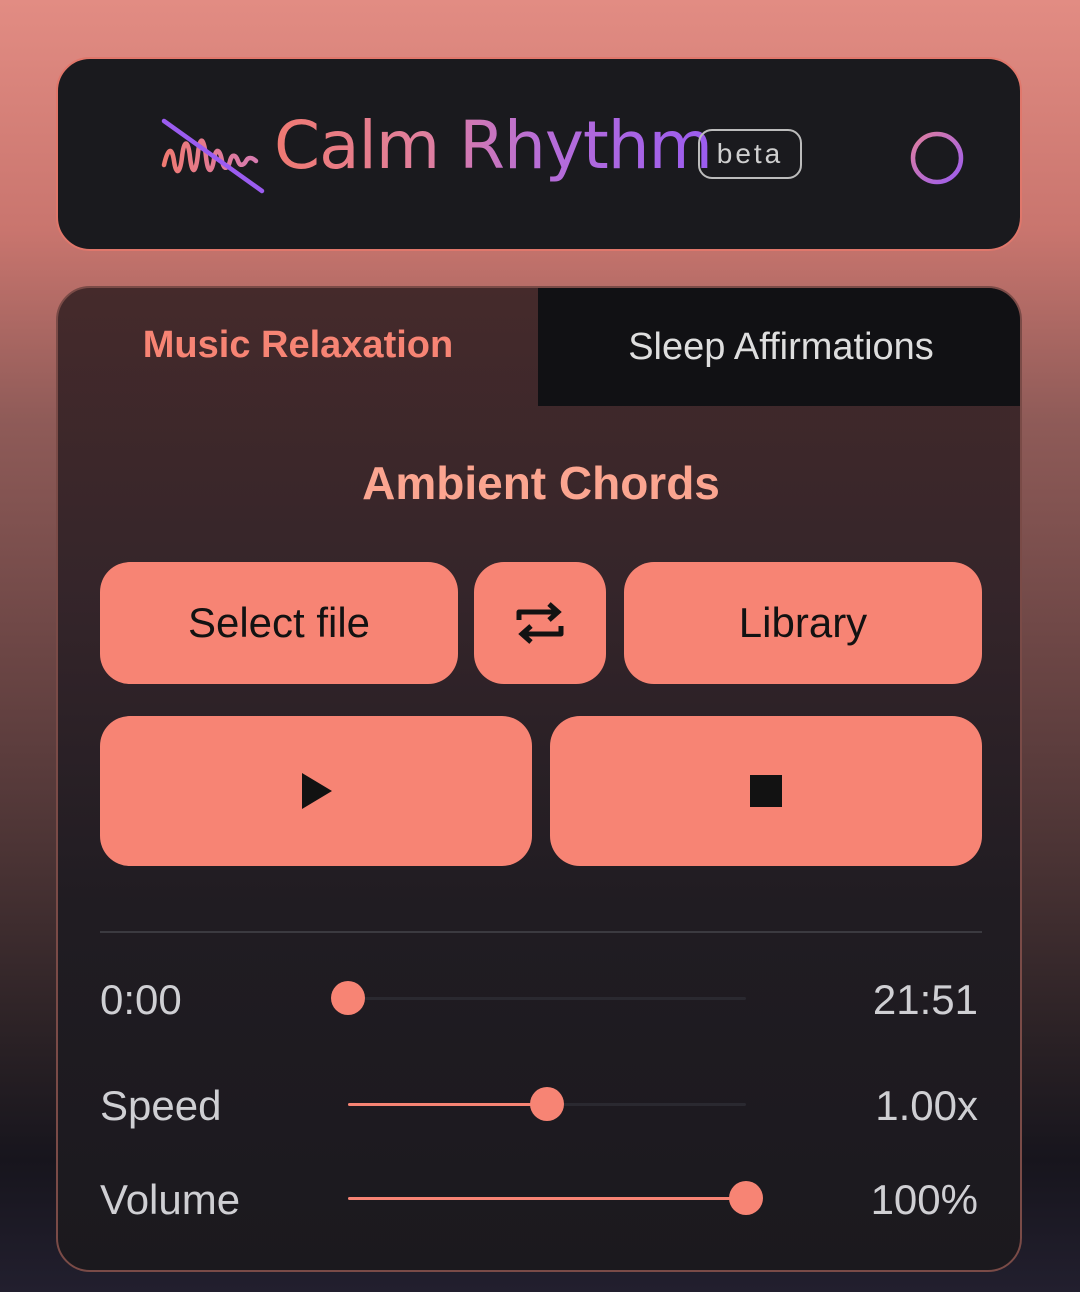  What do you see at coordinates (447, 1104) in the screenshot?
I see `speed-fill` at bounding box center [447, 1104].